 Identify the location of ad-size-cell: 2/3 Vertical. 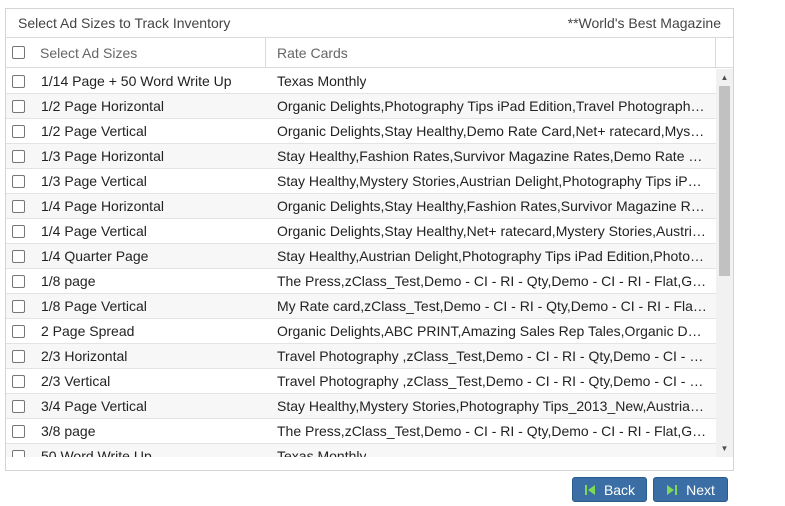
(76, 381).